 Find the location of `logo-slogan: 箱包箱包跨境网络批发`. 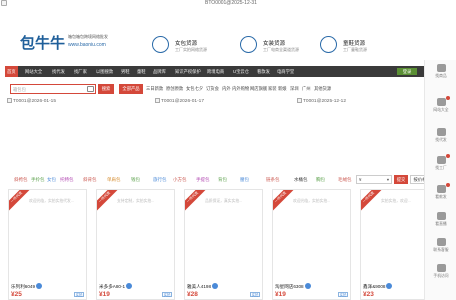

logo-slogan: 箱包箱包跨境网络批发 is located at coordinates (88, 36).